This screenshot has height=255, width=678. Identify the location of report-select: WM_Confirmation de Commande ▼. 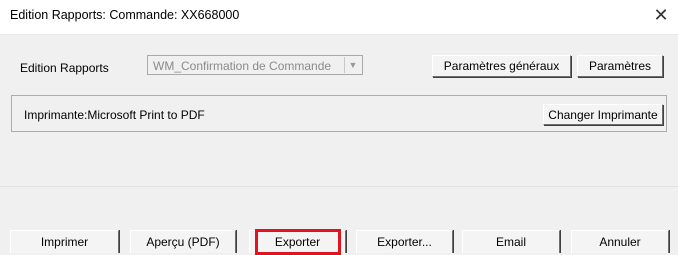
(255, 65).